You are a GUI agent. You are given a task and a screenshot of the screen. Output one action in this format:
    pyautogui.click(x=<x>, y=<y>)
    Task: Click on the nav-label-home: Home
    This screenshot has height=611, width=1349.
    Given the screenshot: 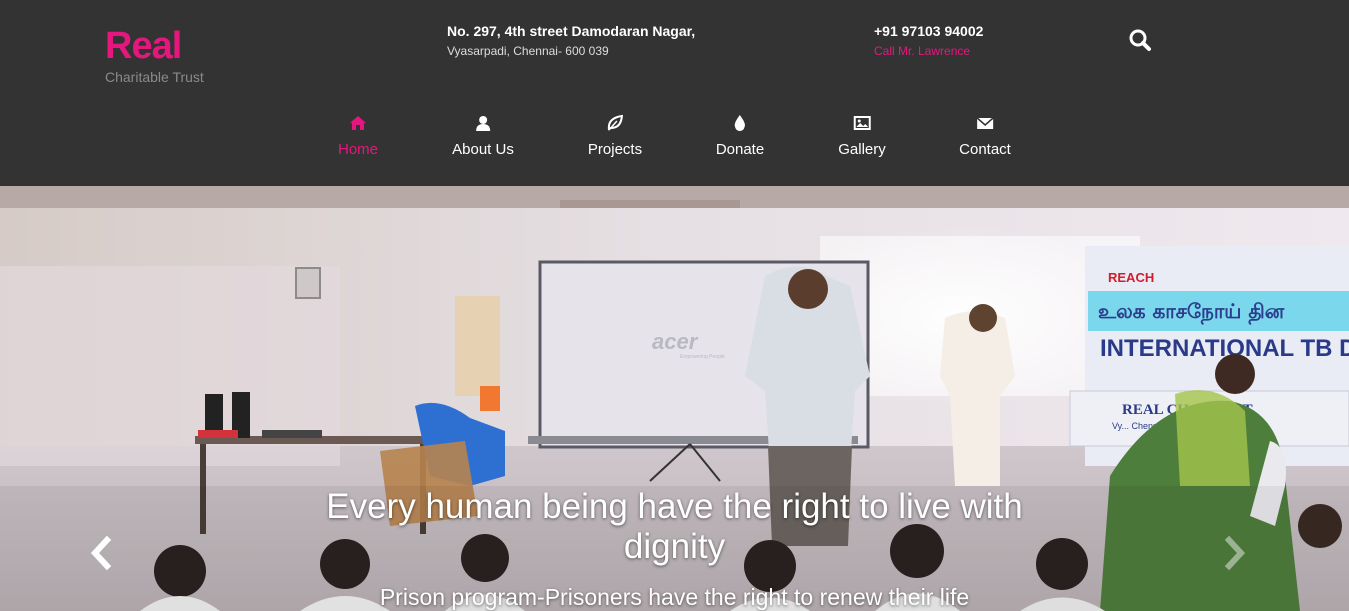 What is the action you would take?
    pyautogui.click(x=358, y=149)
    